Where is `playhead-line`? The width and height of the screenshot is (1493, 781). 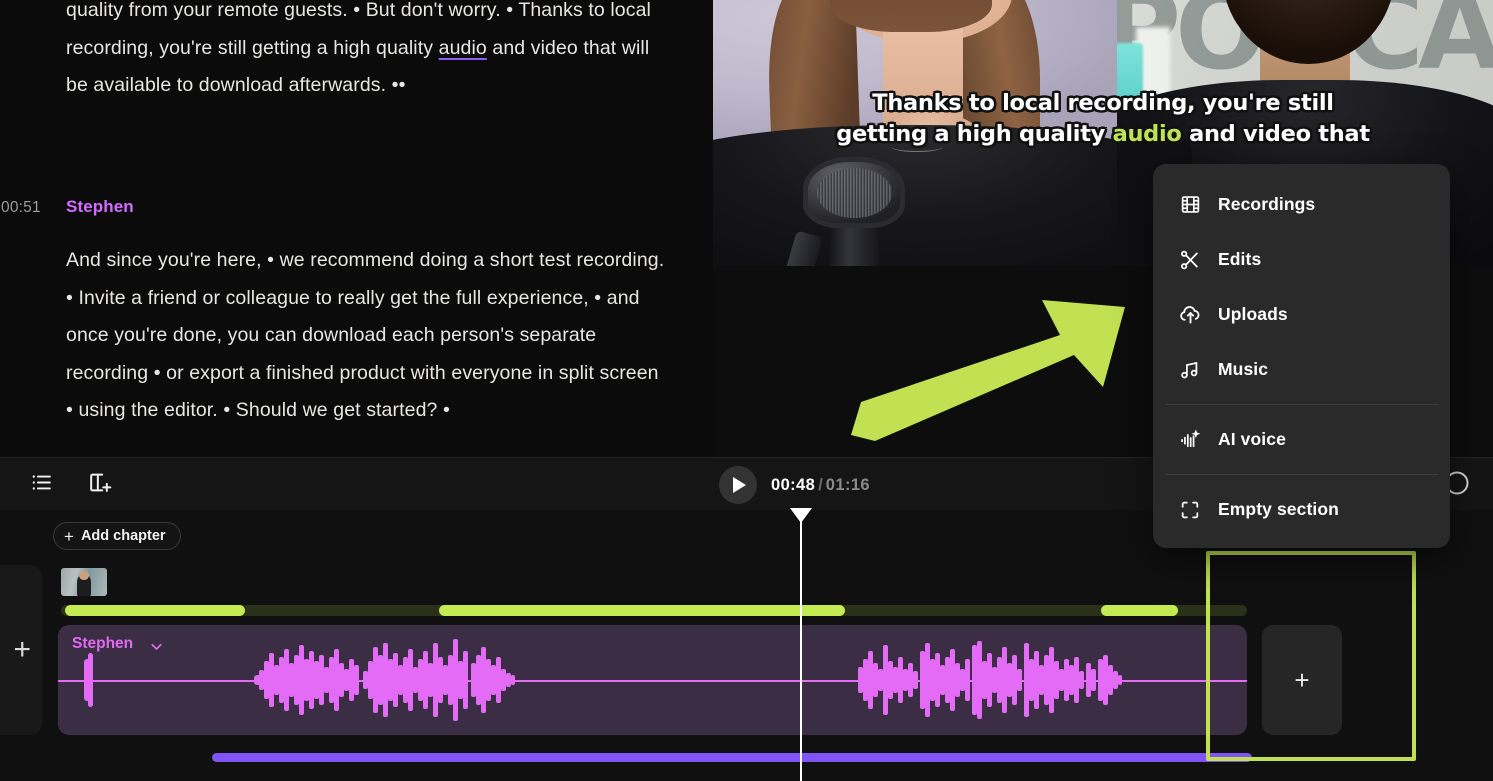
playhead-line is located at coordinates (801, 644).